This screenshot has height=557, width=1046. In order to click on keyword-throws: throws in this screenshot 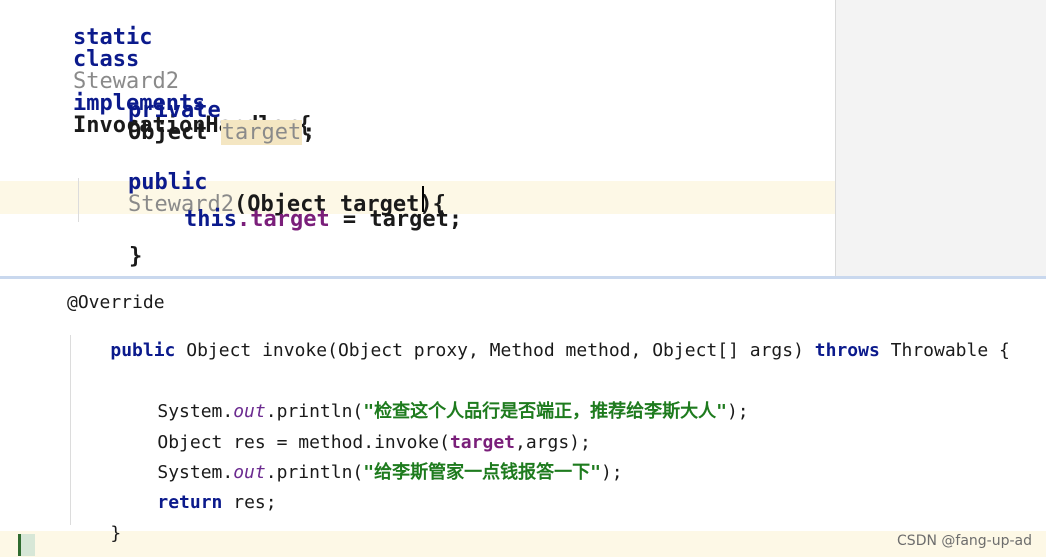, I will do `click(847, 350)`.